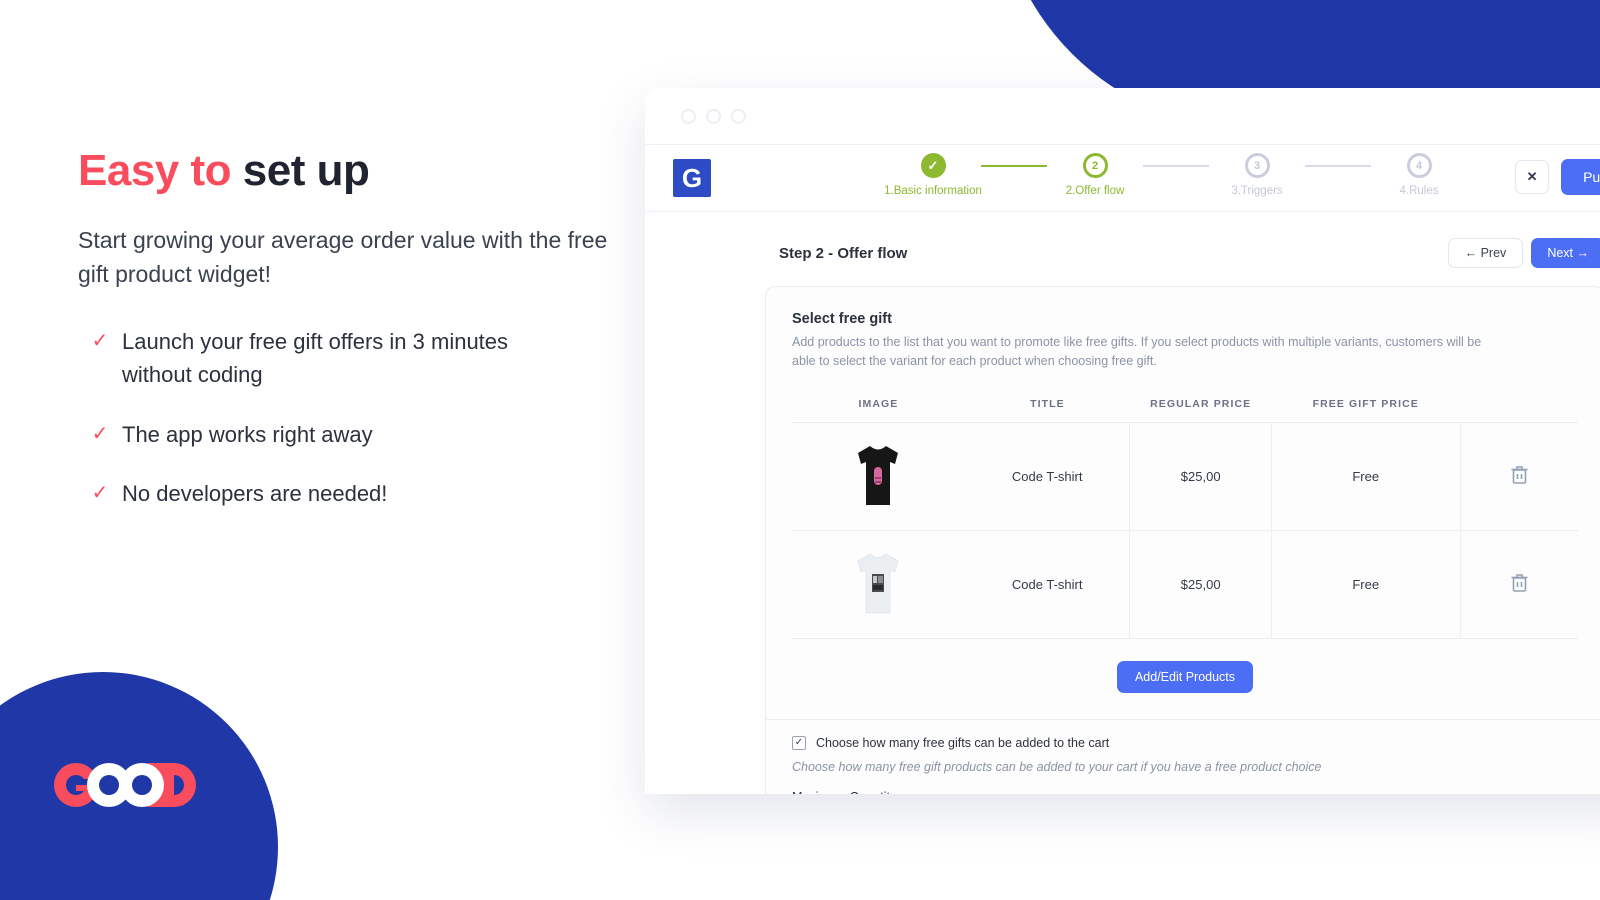  Describe the element at coordinates (1485, 253) in the screenshot. I see `prev-button: ← Prev` at that location.